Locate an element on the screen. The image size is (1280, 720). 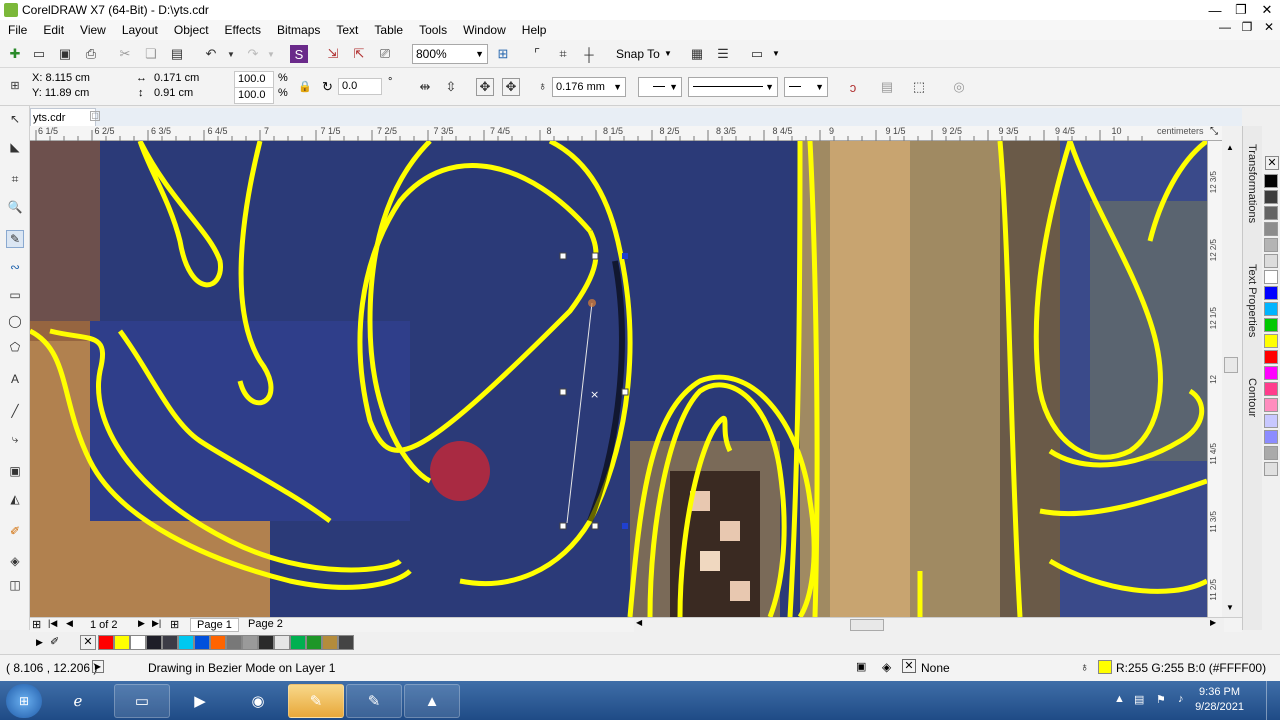
smooth-node-icon: ✥ is located at coordinates (485, 87).